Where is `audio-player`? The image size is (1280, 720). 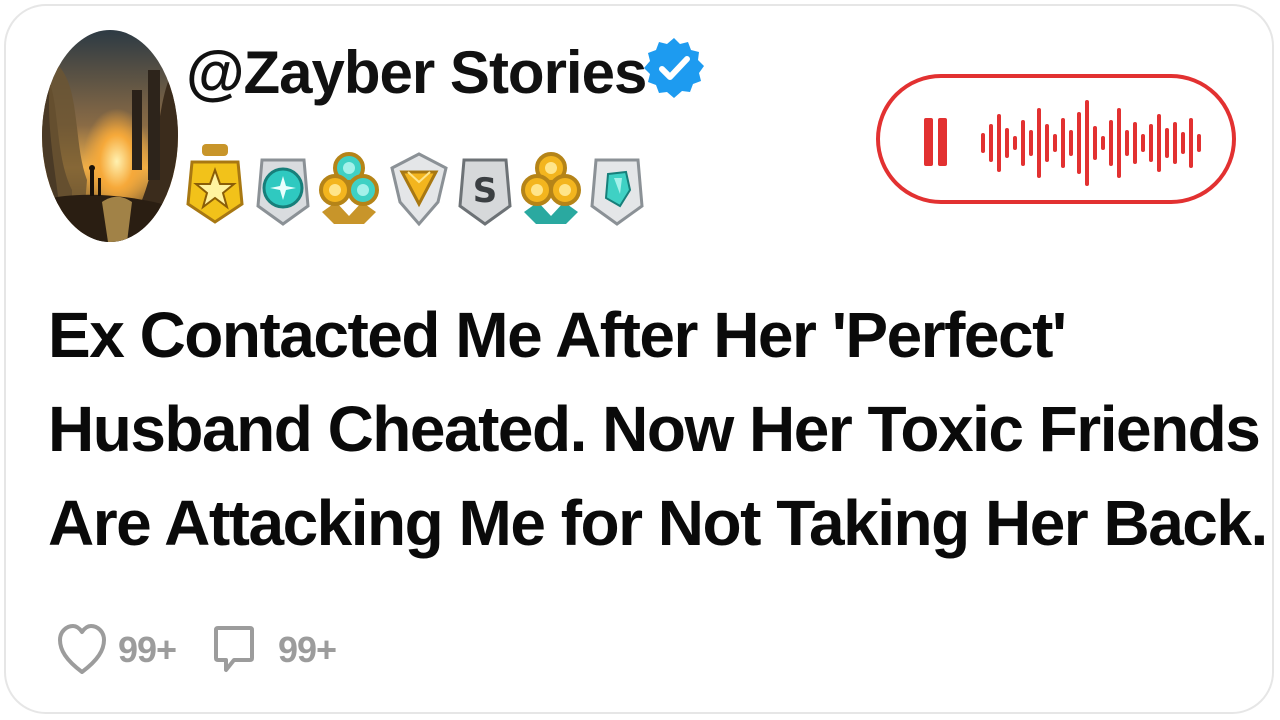
audio-player is located at coordinates (1056, 139).